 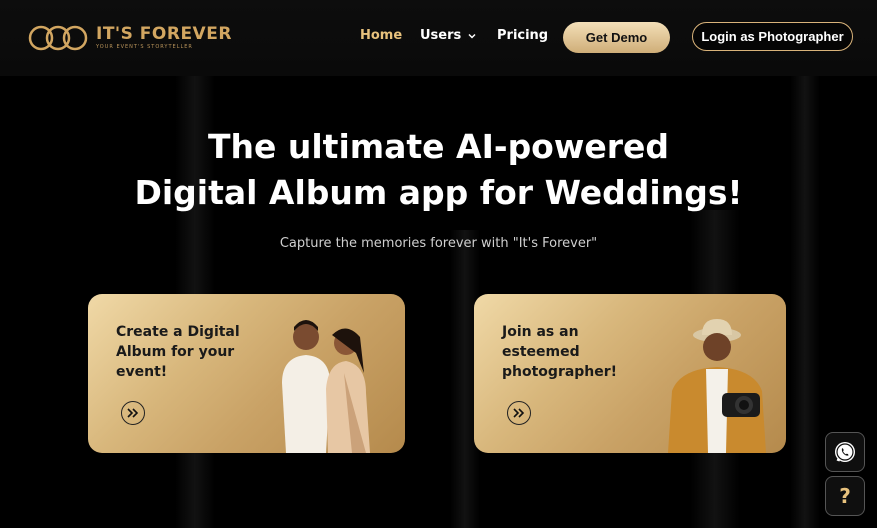 I want to click on create-album-card: Create a Digital Album for your event!, so click(x=246, y=373).